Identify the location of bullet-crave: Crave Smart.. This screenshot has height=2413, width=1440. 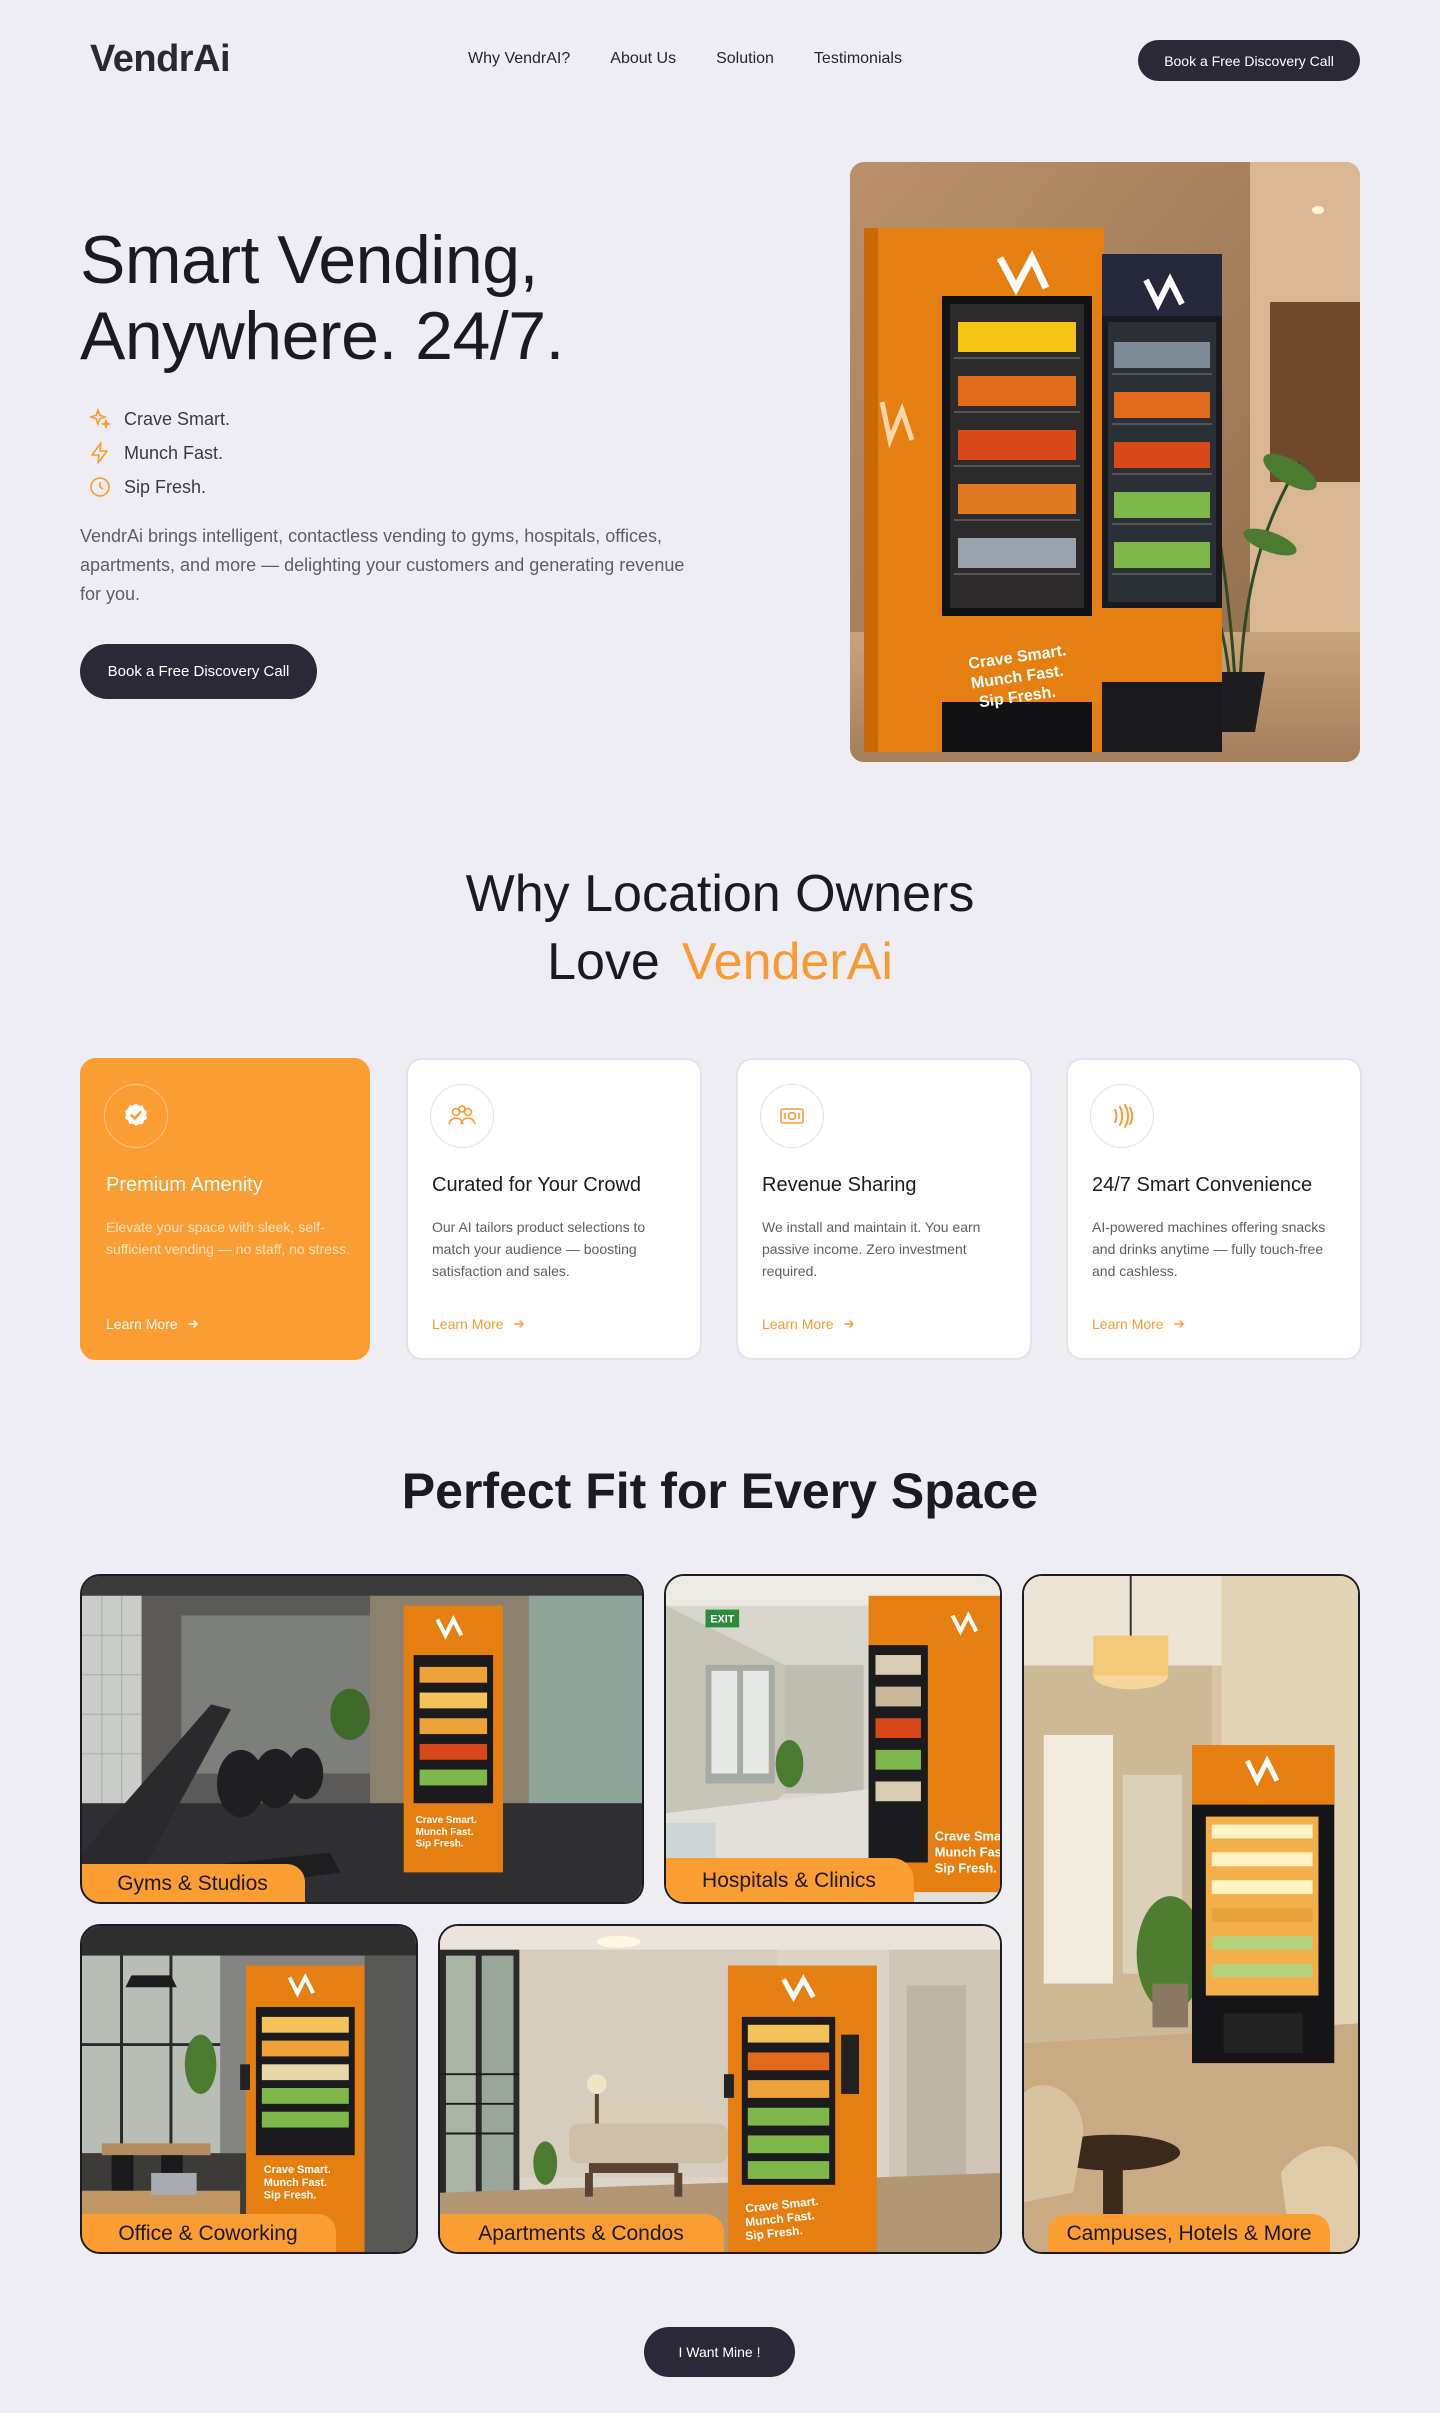
(159, 419).